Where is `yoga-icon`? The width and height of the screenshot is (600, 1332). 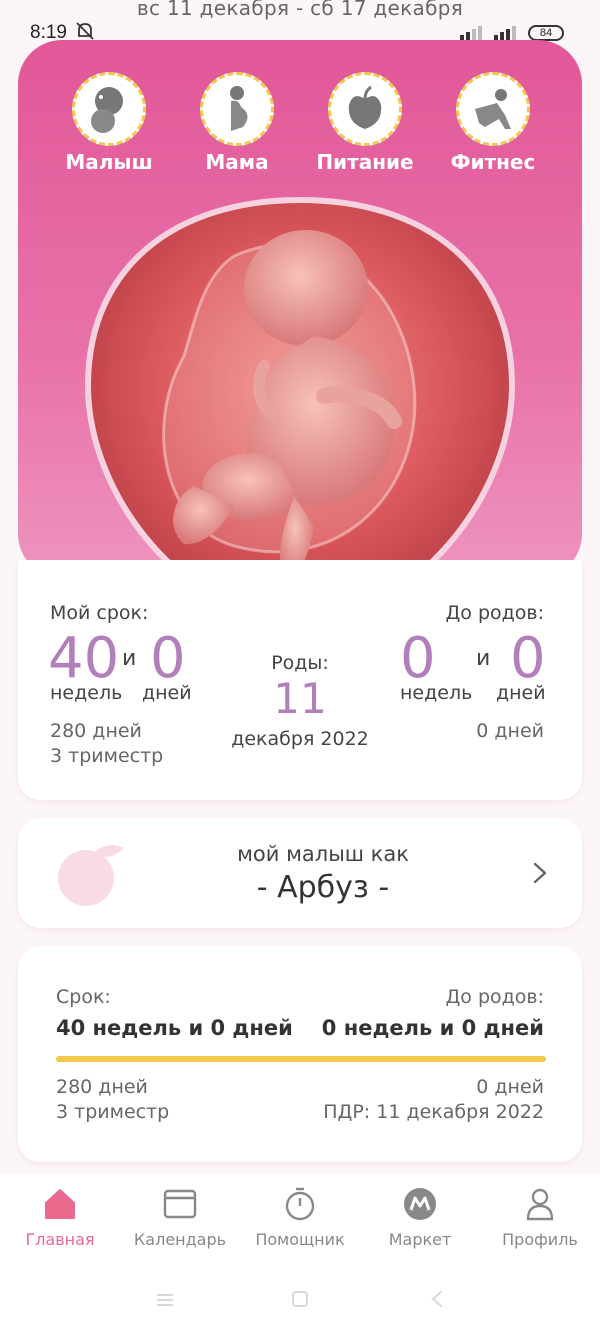
yoga-icon is located at coordinates (493, 109).